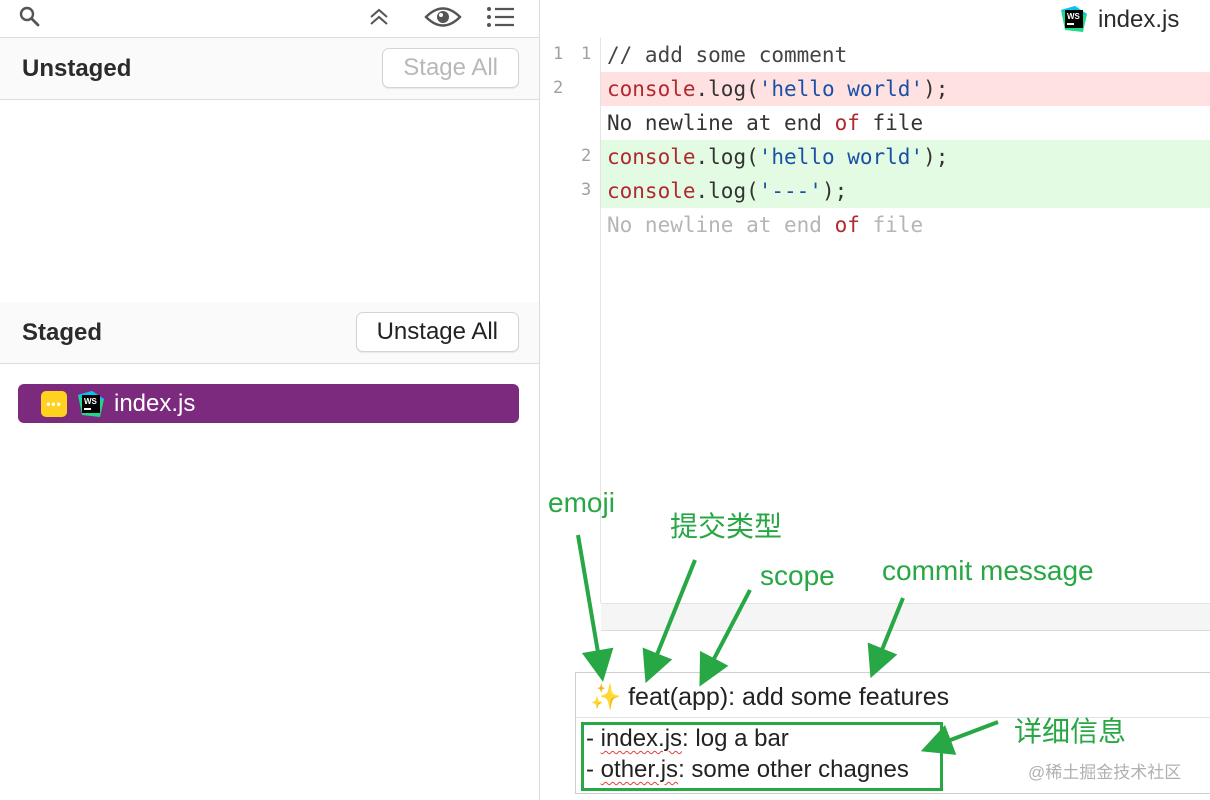 The width and height of the screenshot is (1210, 800). Describe the element at coordinates (443, 17) in the screenshot. I see `eye-icon` at that location.